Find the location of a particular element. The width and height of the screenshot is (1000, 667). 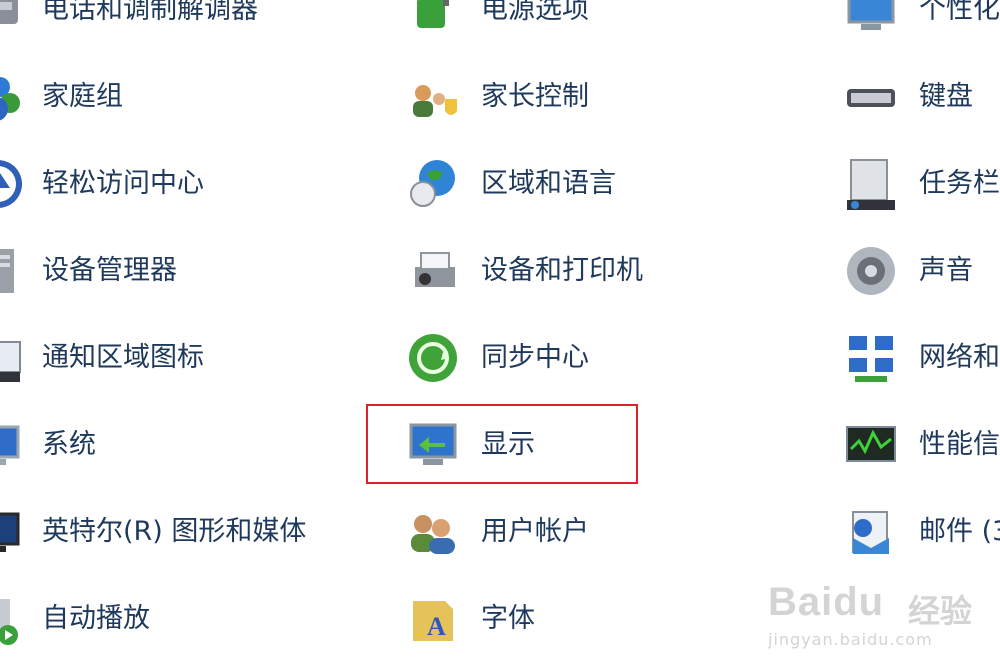

cp-item-parental-controls: 家长控制 is located at coordinates (535, 97).